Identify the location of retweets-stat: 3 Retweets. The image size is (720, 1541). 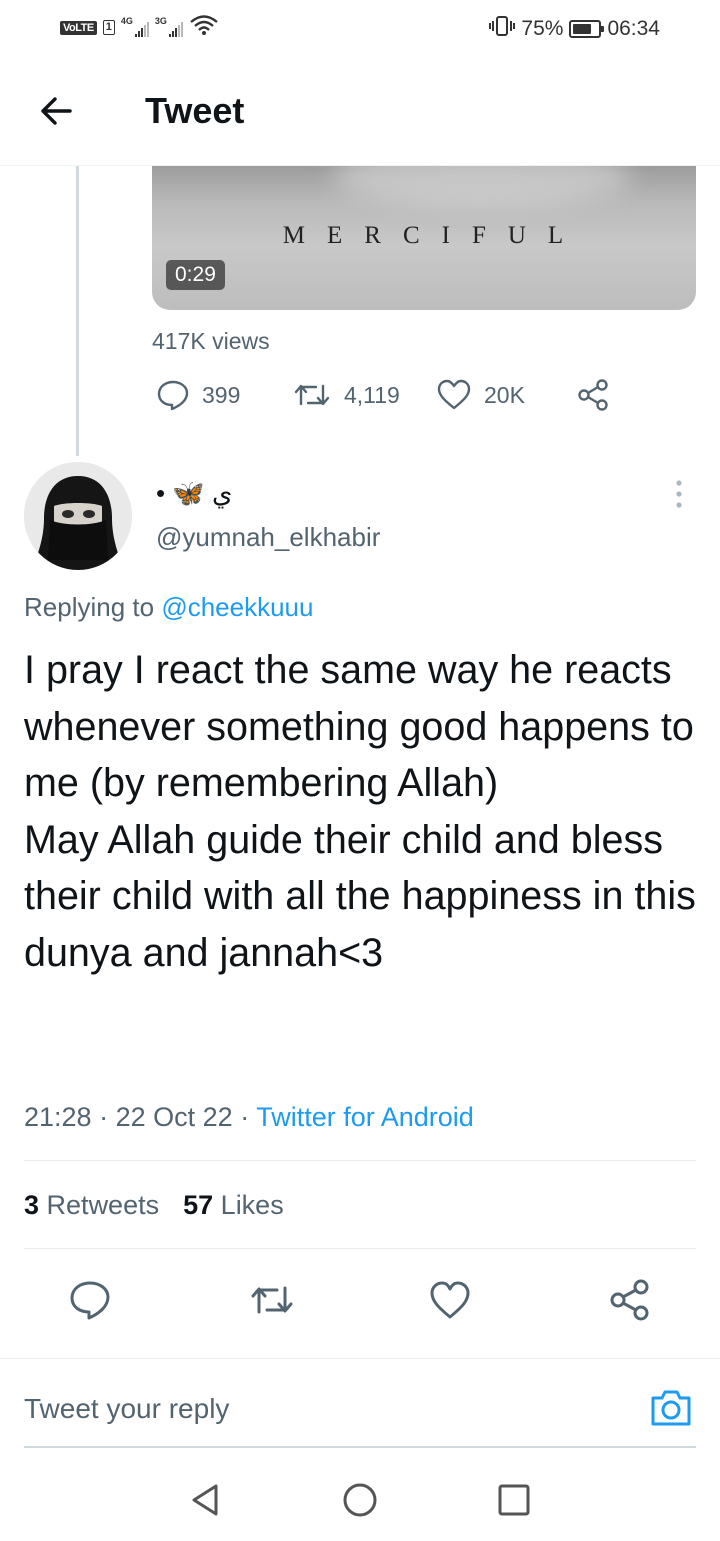
(91, 1205).